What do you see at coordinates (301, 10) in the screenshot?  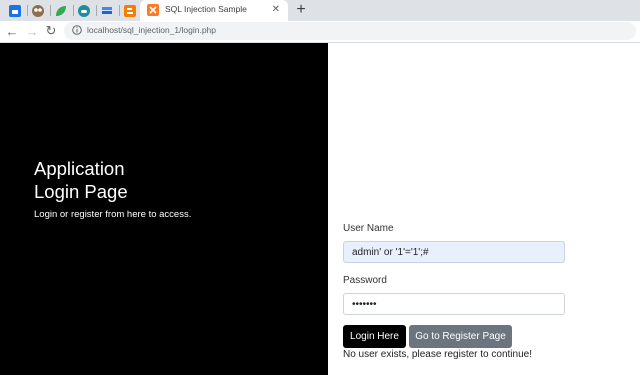 I see `new-tab-button: +` at bounding box center [301, 10].